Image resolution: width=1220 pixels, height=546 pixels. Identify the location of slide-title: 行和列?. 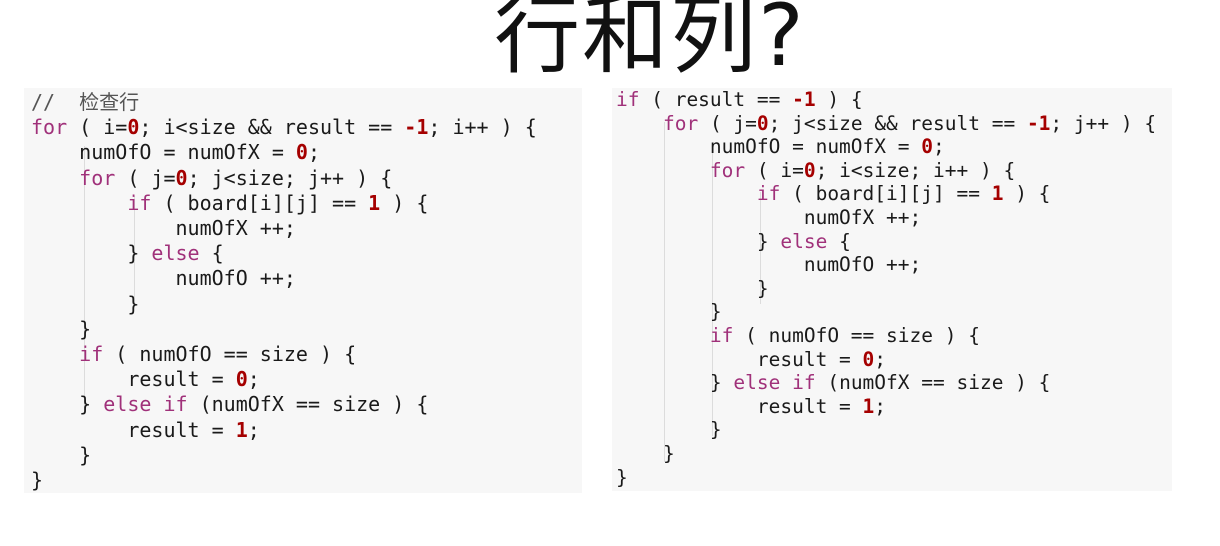
(650, 43).